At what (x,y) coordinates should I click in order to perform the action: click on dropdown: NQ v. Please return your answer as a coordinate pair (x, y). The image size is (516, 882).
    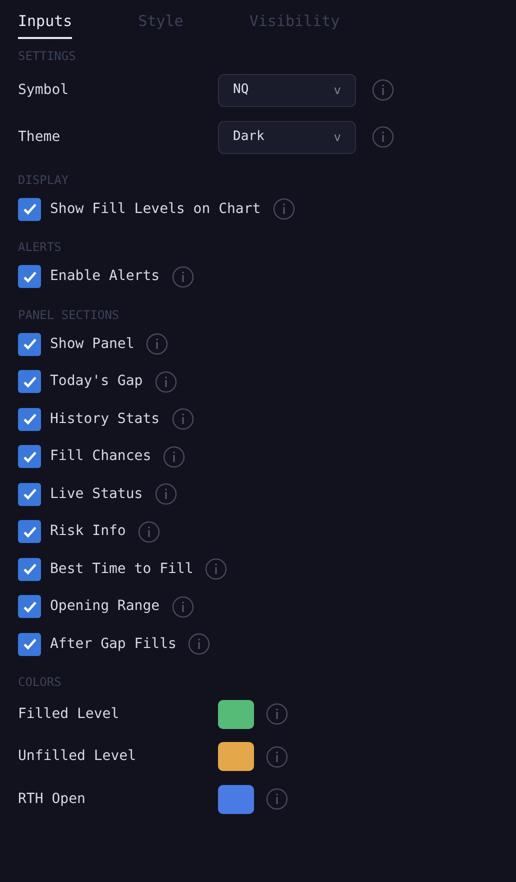
    Looking at the image, I should click on (287, 90).